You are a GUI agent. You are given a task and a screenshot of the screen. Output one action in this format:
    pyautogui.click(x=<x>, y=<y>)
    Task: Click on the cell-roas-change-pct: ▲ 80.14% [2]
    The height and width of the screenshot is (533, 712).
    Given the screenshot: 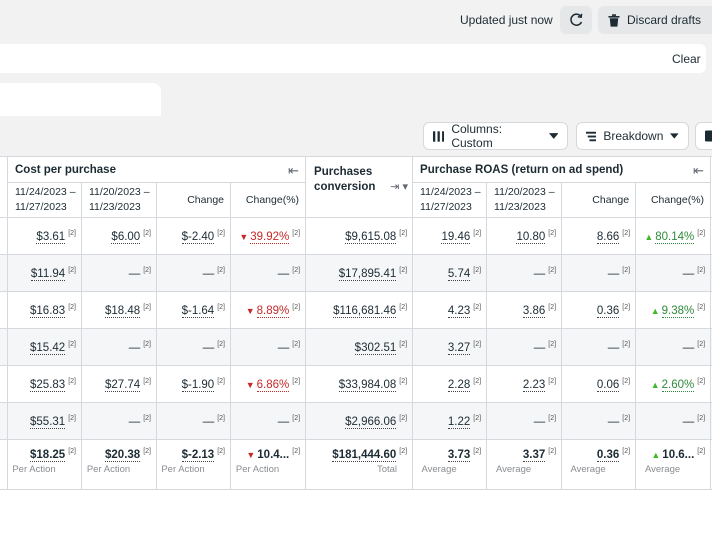 What is the action you would take?
    pyautogui.click(x=673, y=236)
    